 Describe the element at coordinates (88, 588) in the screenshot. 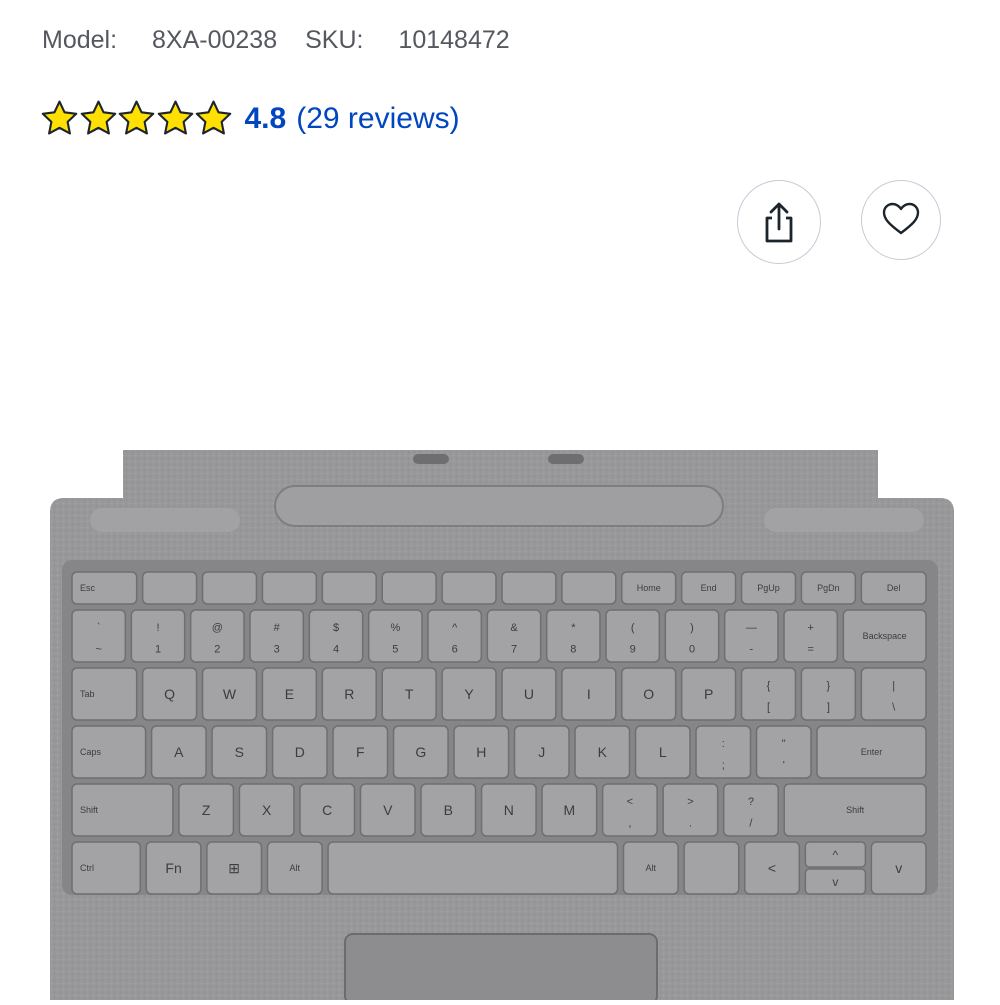

I see `key-label: Esc` at that location.